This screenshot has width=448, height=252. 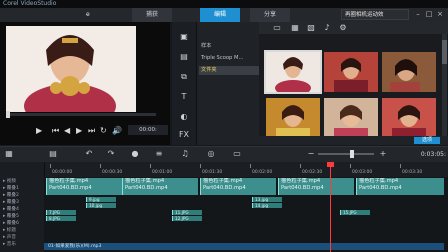 I want to click on library-item-folder: 文件夹, so click(x=229, y=70).